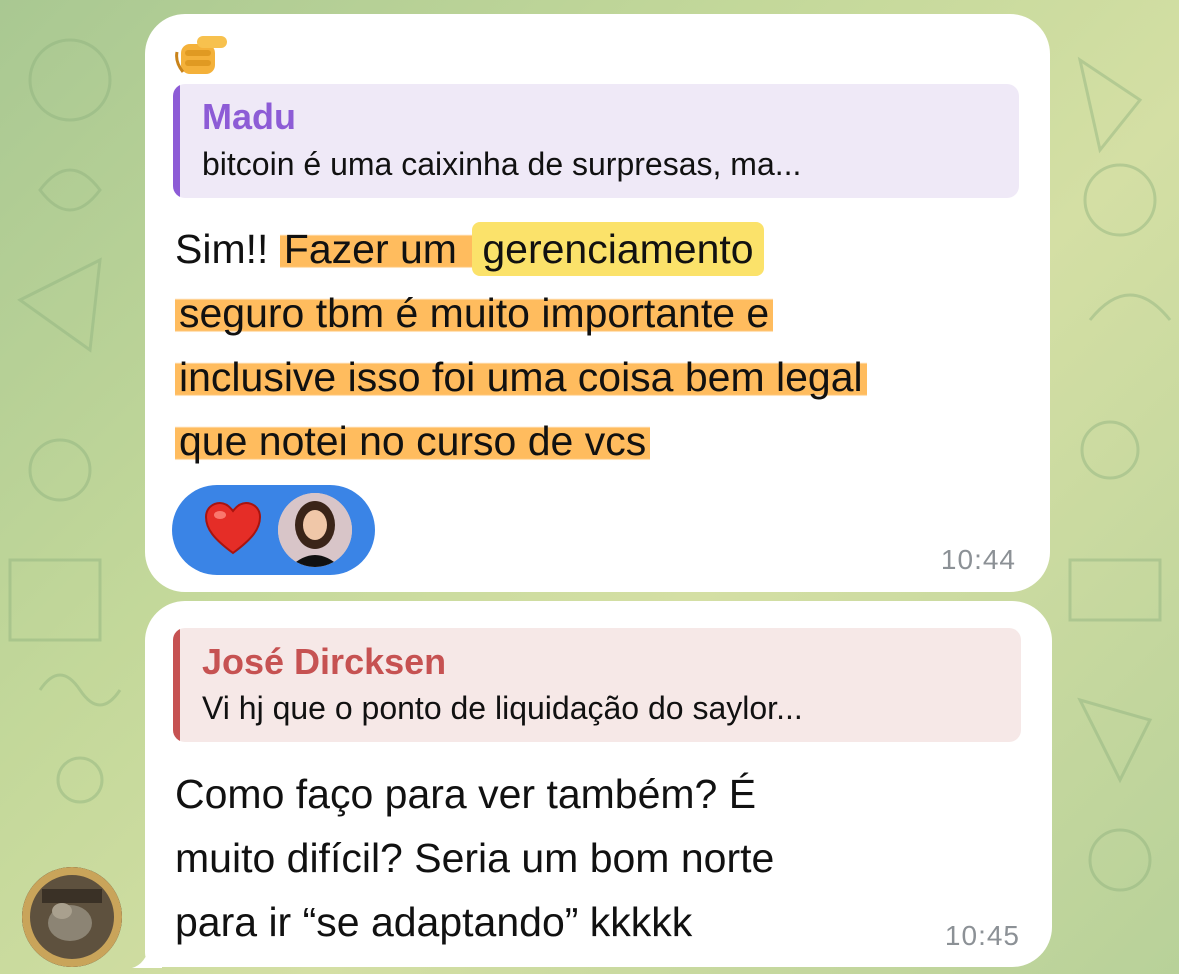 The image size is (1179, 974). Describe the element at coordinates (982, 935) in the screenshot. I see `message-time: 10:45` at that location.